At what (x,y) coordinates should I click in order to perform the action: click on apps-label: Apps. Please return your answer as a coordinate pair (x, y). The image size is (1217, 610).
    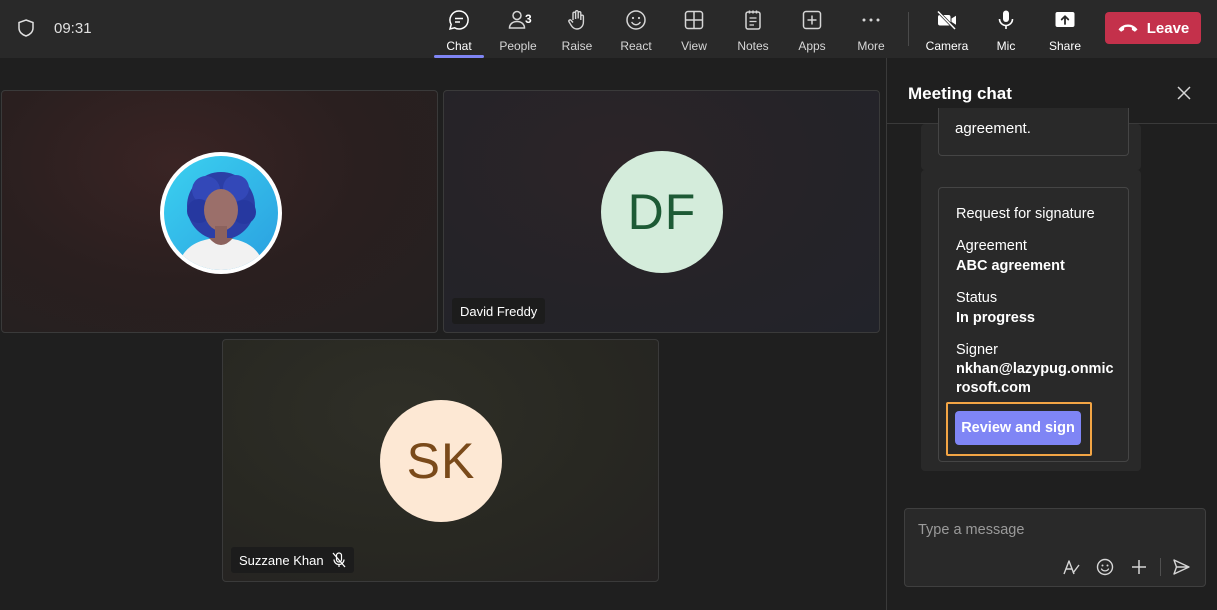
    Looking at the image, I should click on (812, 46).